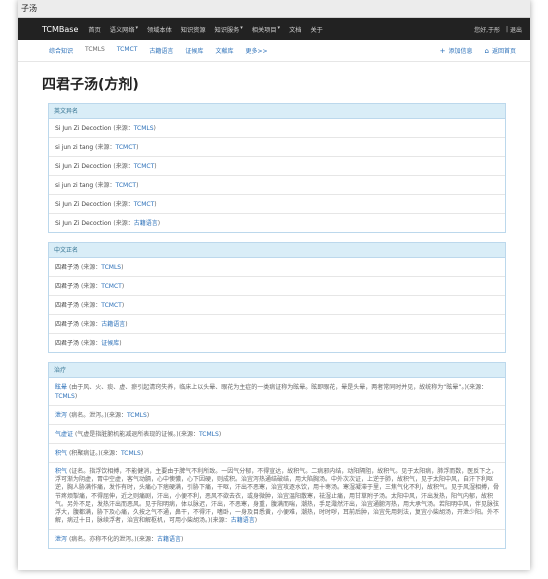 Image resolution: width=548 pixels, height=579 pixels. What do you see at coordinates (456, 51) in the screenshot?
I see `add-info-button: + 添加信息` at bounding box center [456, 51].